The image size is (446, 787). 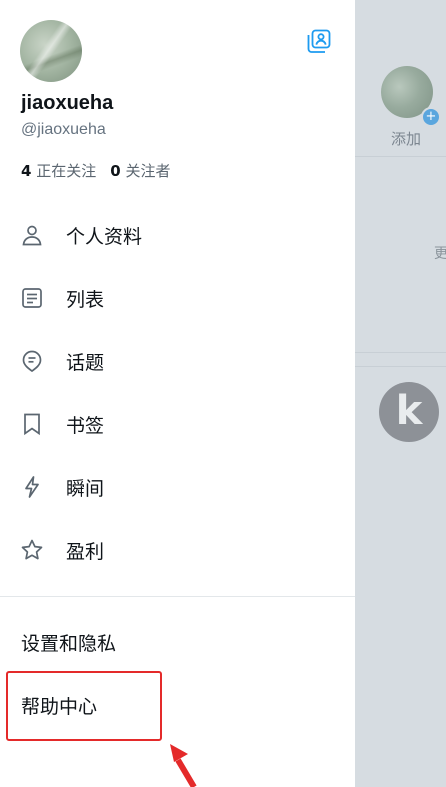 What do you see at coordinates (63, 129) in the screenshot?
I see `profile-handle: @jiaoxueha` at bounding box center [63, 129].